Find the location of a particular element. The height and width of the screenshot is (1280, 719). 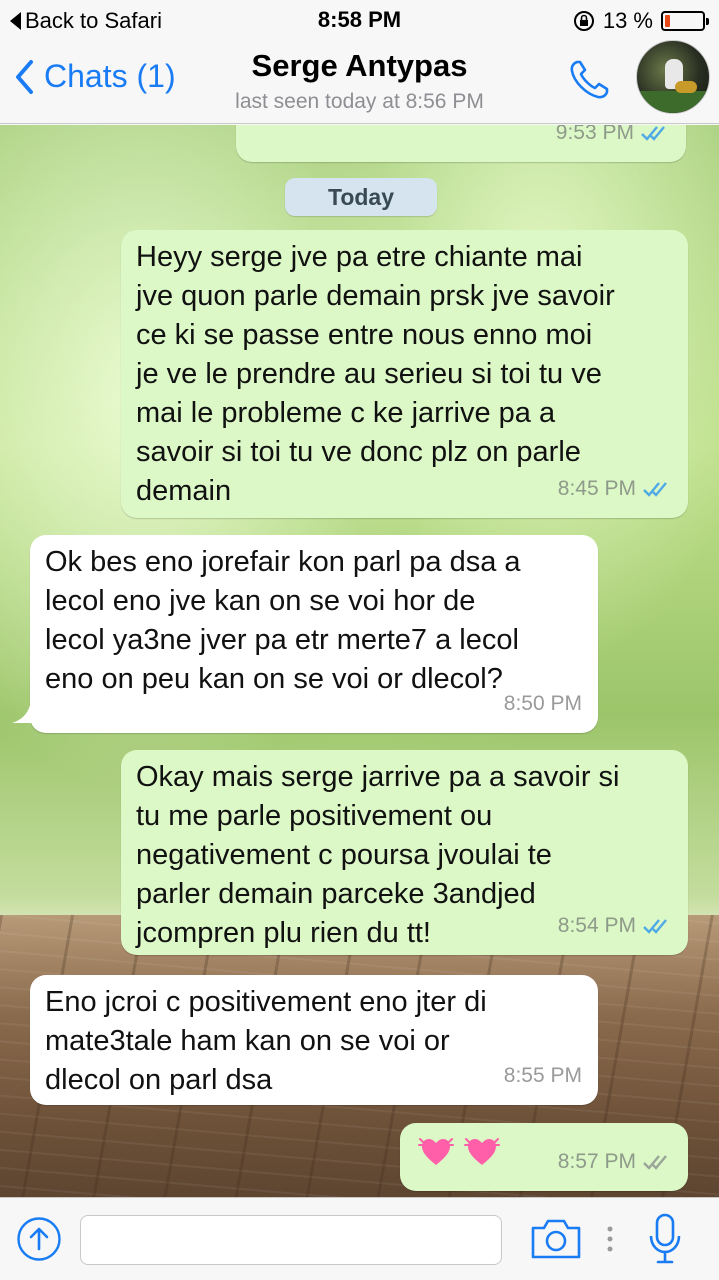

divider-dots-icon is located at coordinates (610, 1239).